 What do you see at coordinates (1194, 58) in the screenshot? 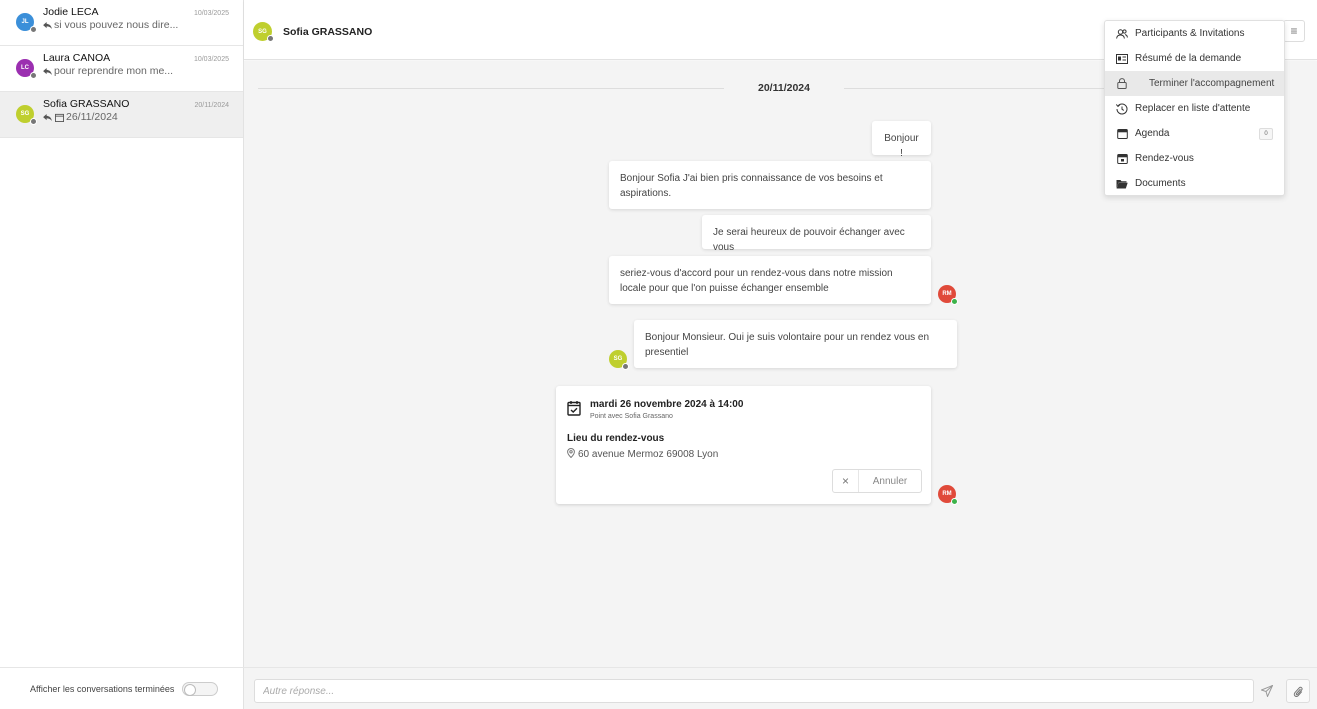
I see `menu-item-summary: Résumé de la demande` at bounding box center [1194, 58].